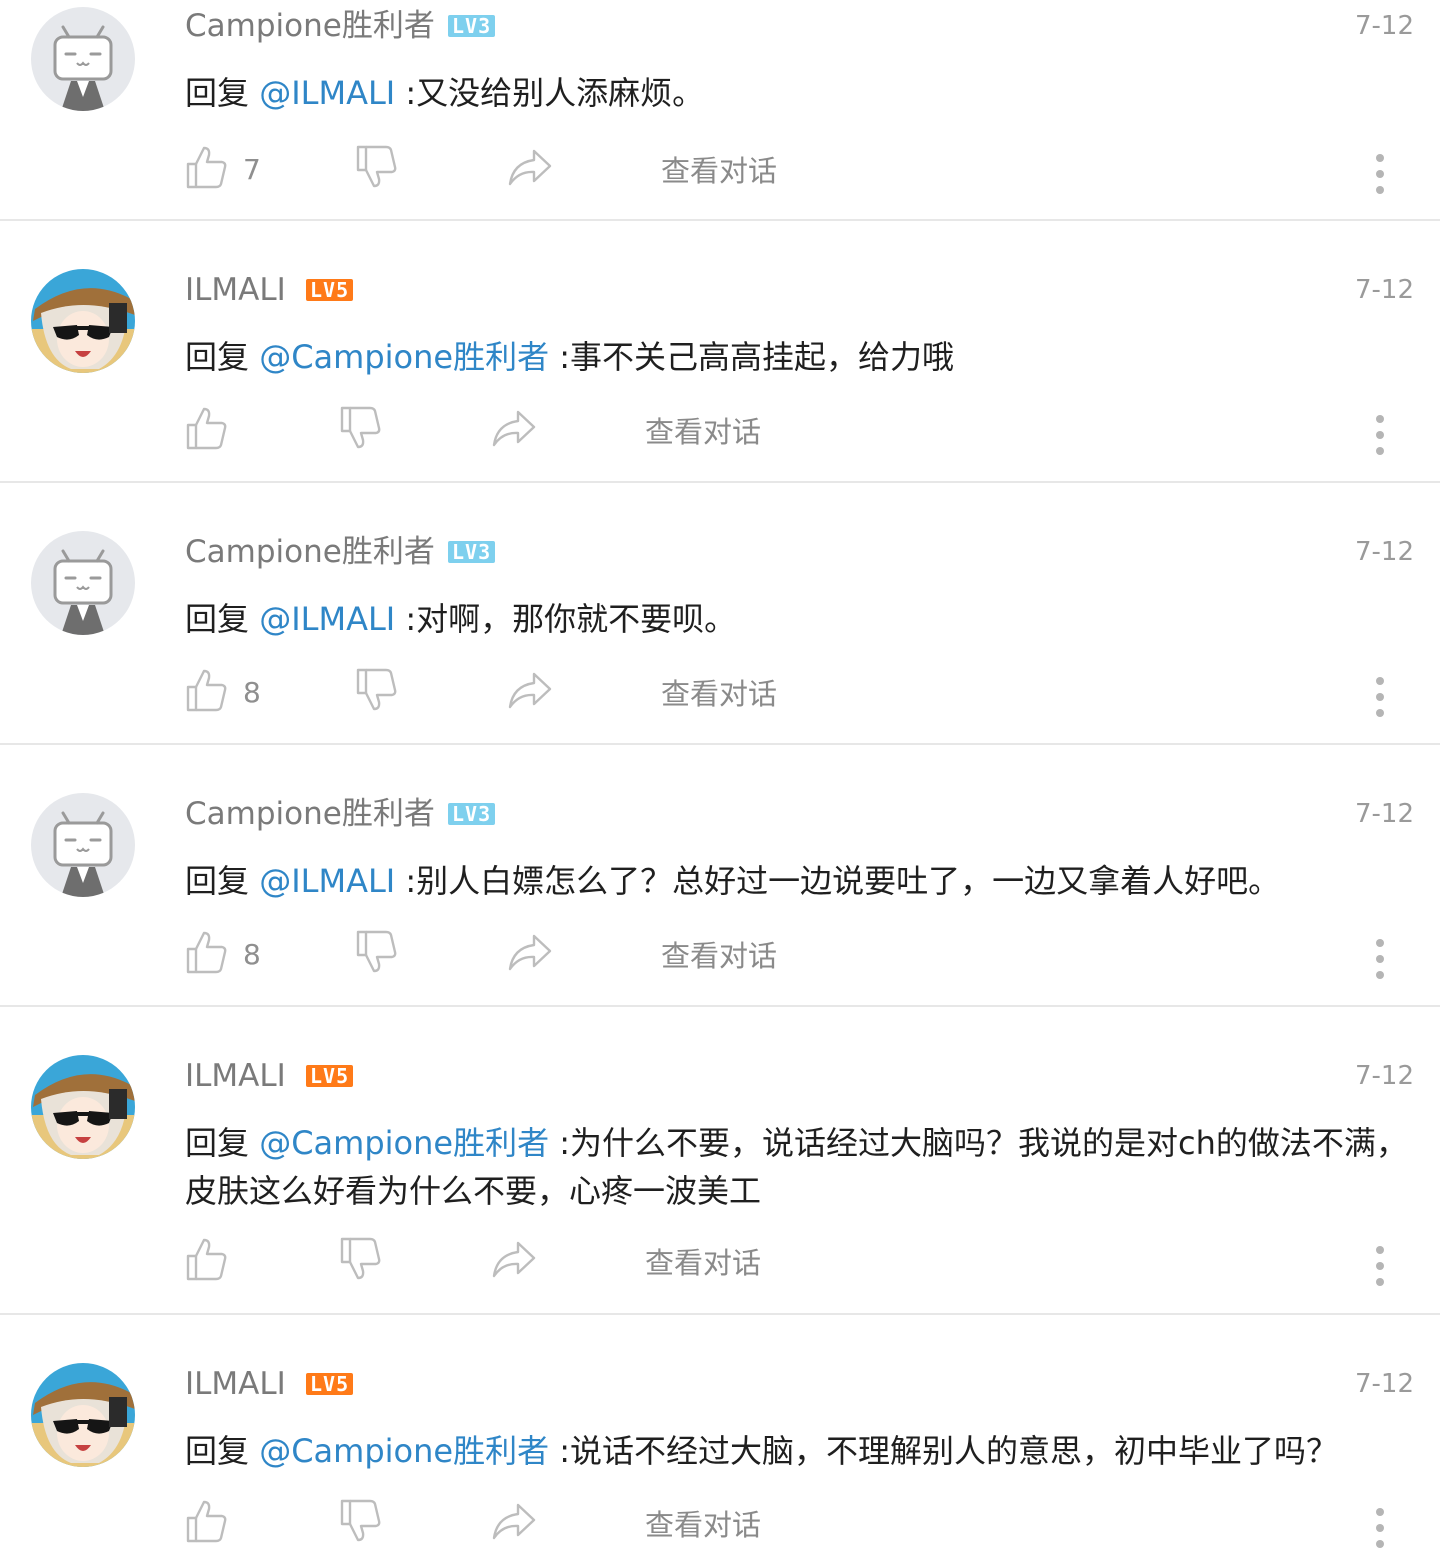 This screenshot has height=1554, width=1440. I want to click on reply-body: :说话不经过大脑，不理解别人的意思，初中毕业了吗？, so click(949, 1451).